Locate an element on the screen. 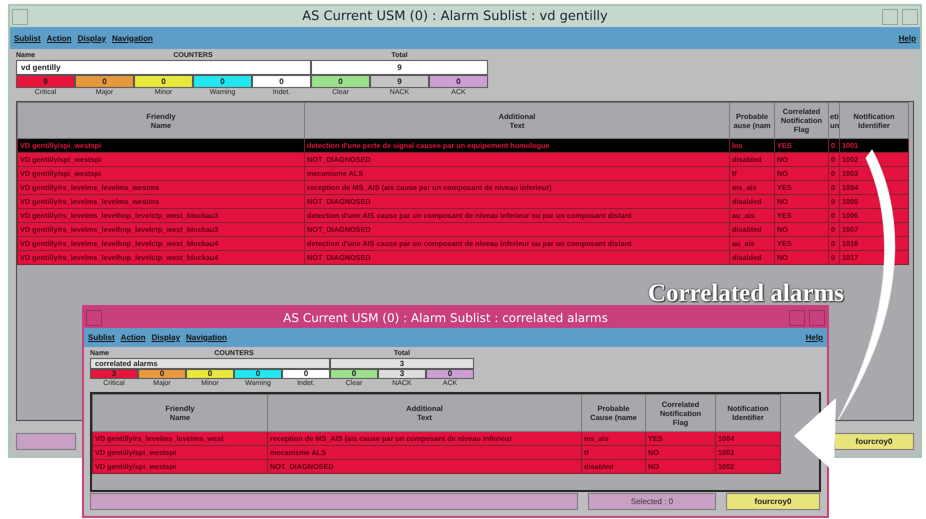 The image size is (926, 519). status-field: Selected : 0 is located at coordinates (652, 501).